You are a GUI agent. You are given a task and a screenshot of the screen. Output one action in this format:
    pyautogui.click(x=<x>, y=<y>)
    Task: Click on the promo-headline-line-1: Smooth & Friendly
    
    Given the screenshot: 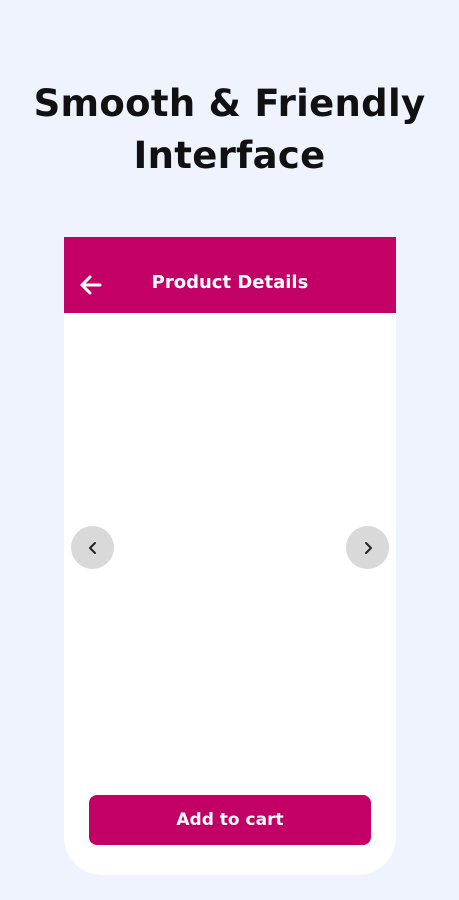 What is the action you would take?
    pyautogui.click(x=229, y=103)
    